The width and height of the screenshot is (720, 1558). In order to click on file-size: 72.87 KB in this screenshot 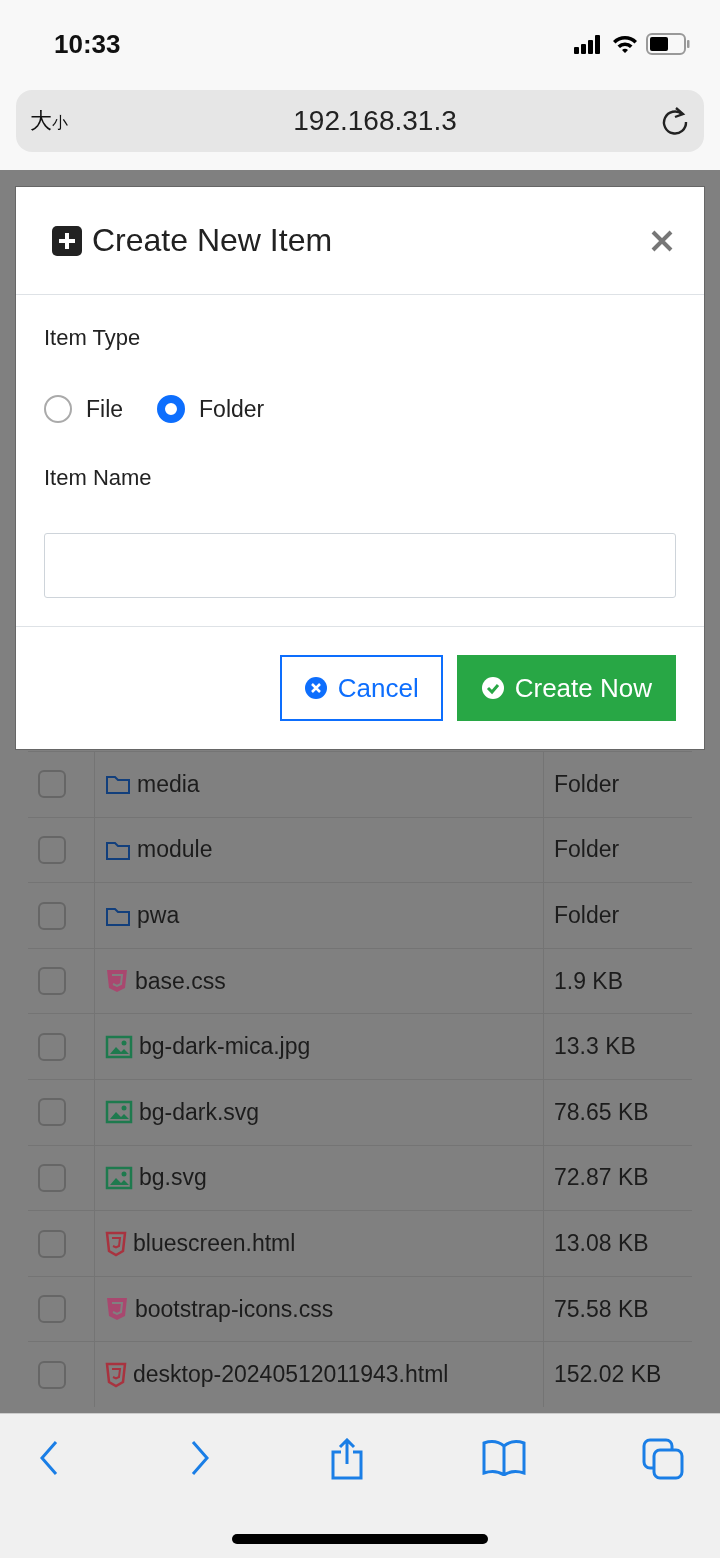, I will do `click(601, 1178)`.